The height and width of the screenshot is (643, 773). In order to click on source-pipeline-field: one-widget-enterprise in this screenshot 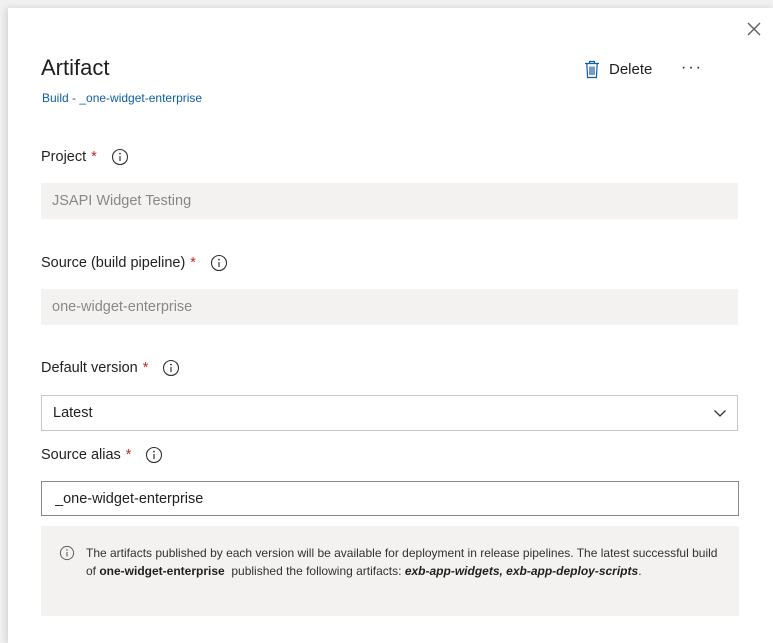, I will do `click(389, 307)`.